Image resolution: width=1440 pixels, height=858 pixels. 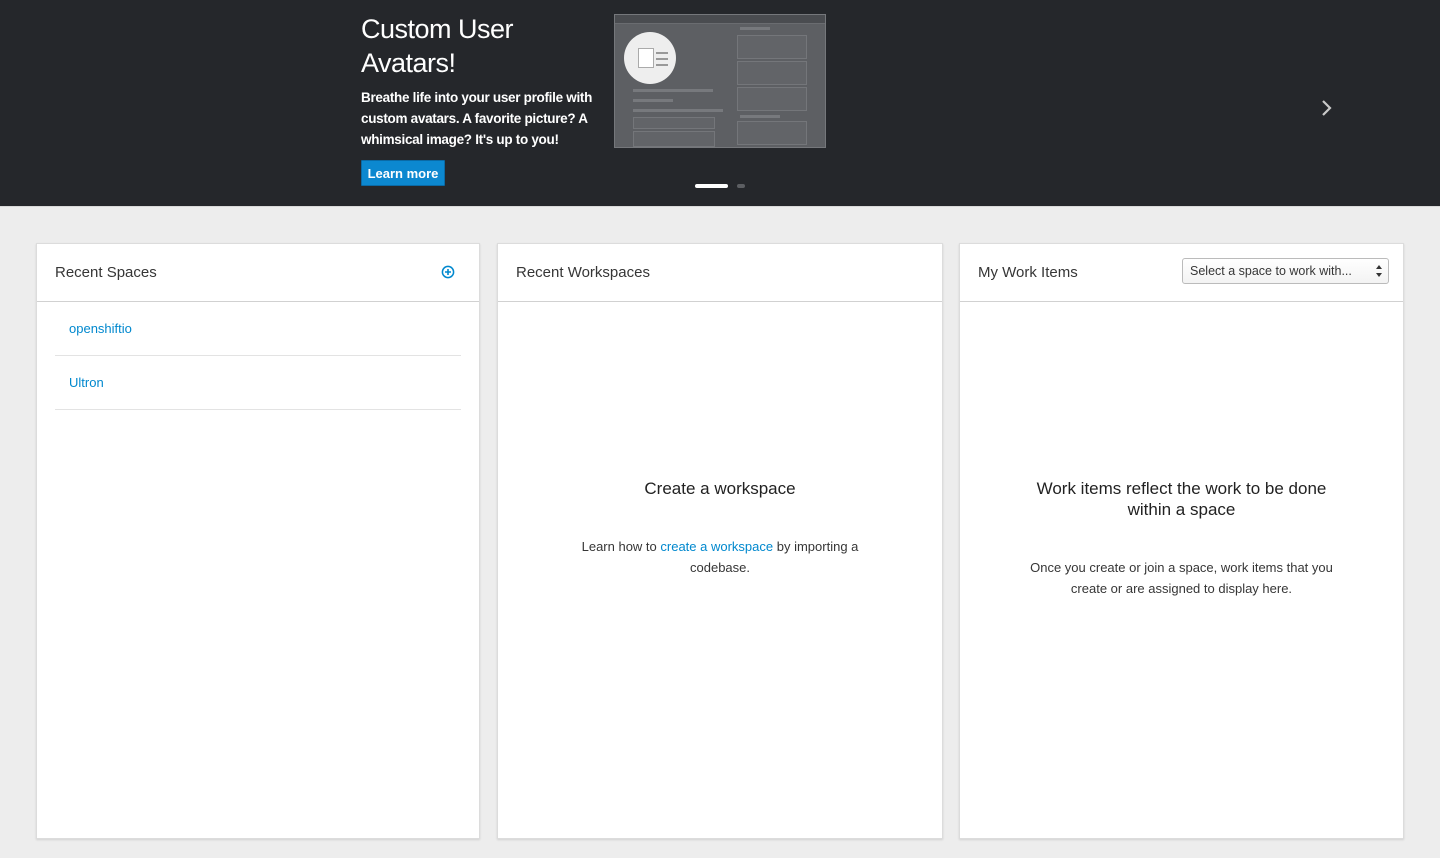 What do you see at coordinates (720, 488) in the screenshot?
I see `empty-state-title: Create a workspace` at bounding box center [720, 488].